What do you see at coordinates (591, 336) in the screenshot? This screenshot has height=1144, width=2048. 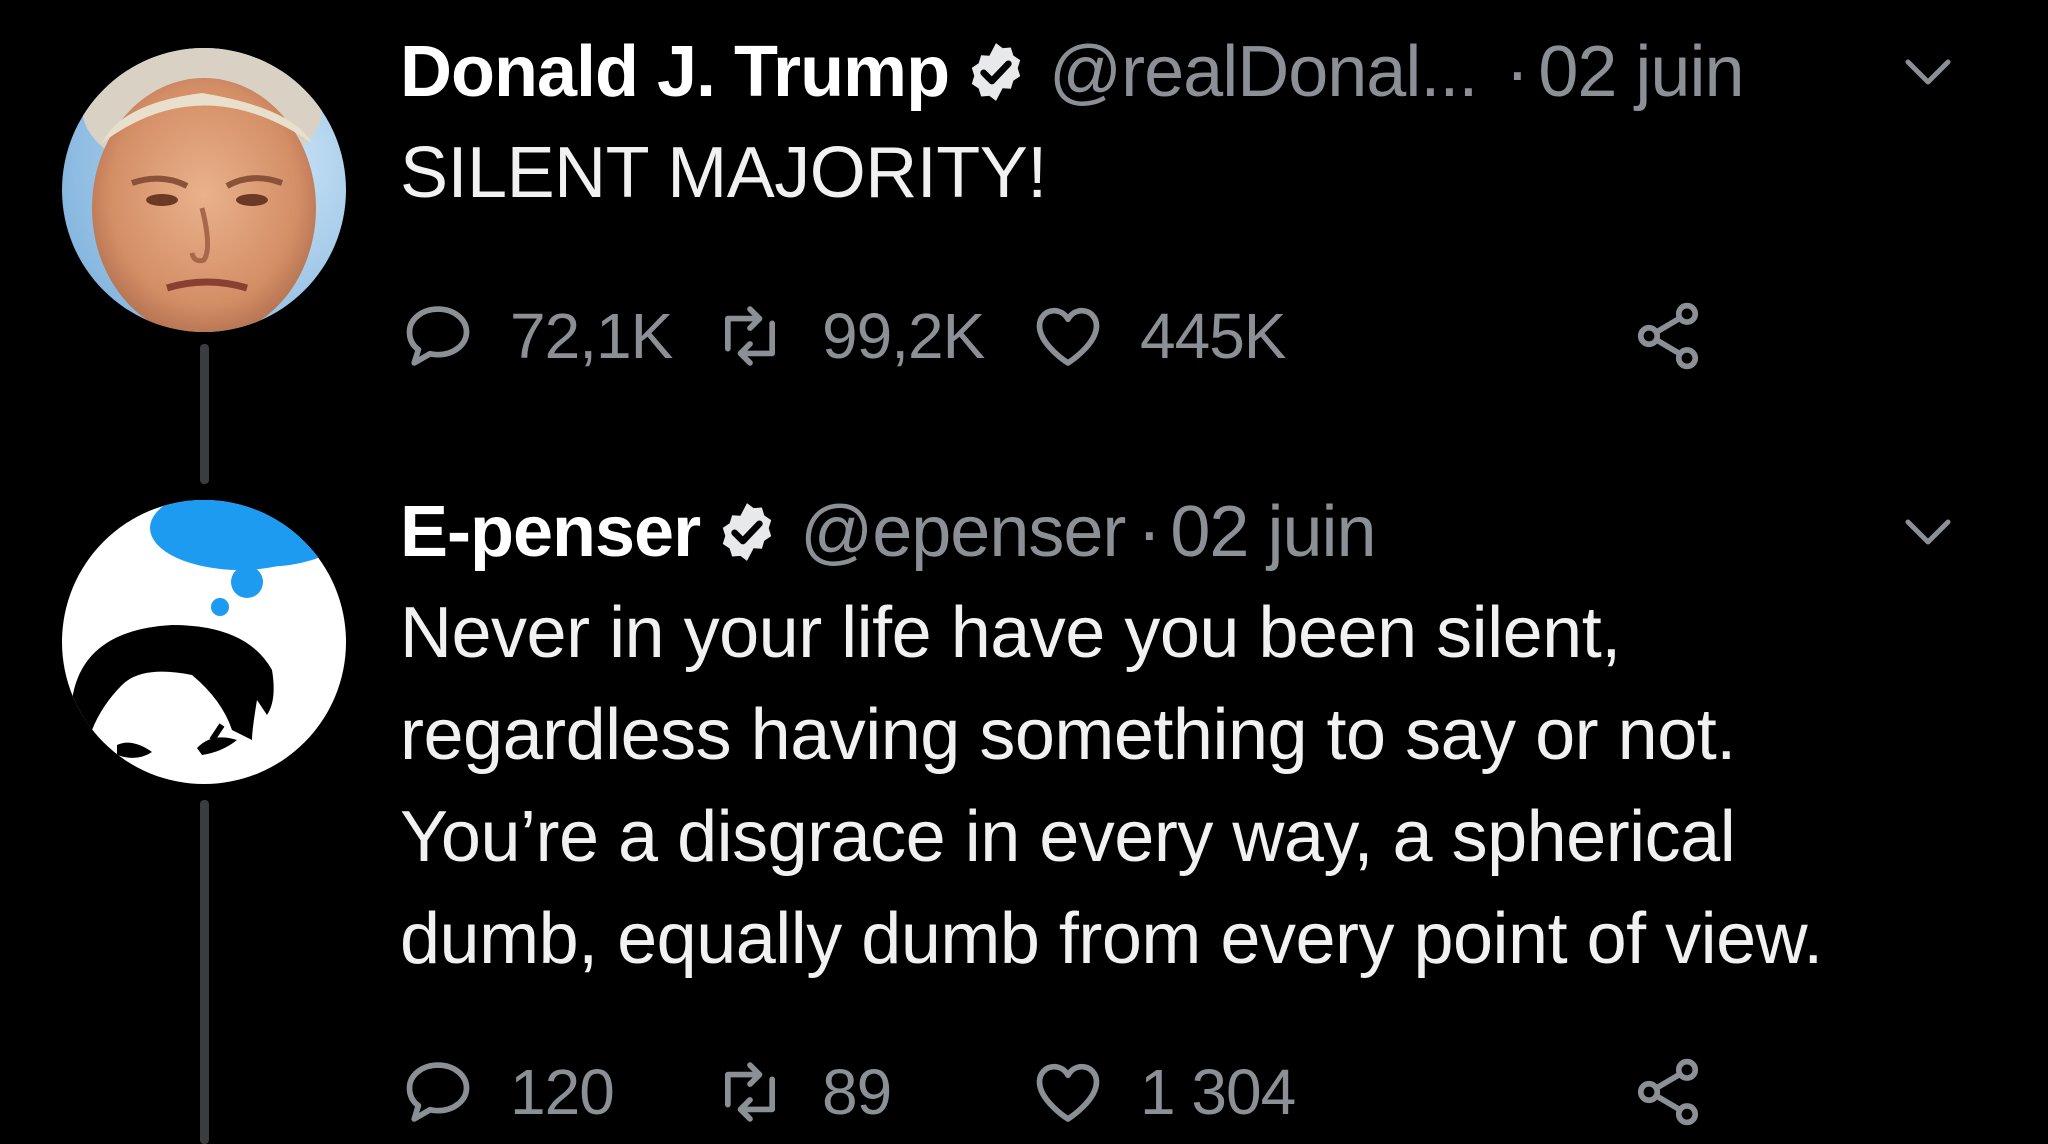 I see `reply-count: 72,1K` at bounding box center [591, 336].